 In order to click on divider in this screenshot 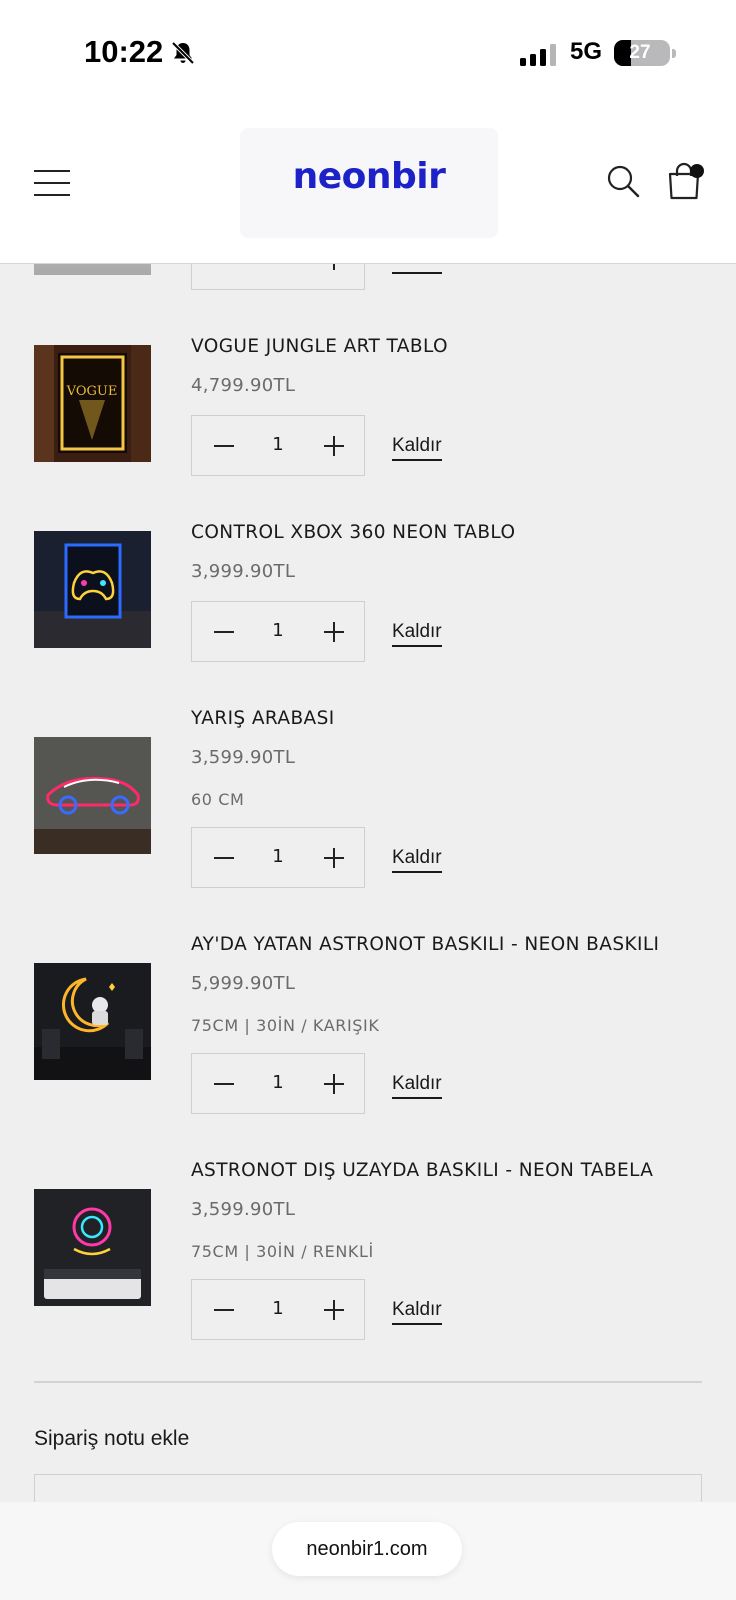, I will do `click(368, 1382)`.